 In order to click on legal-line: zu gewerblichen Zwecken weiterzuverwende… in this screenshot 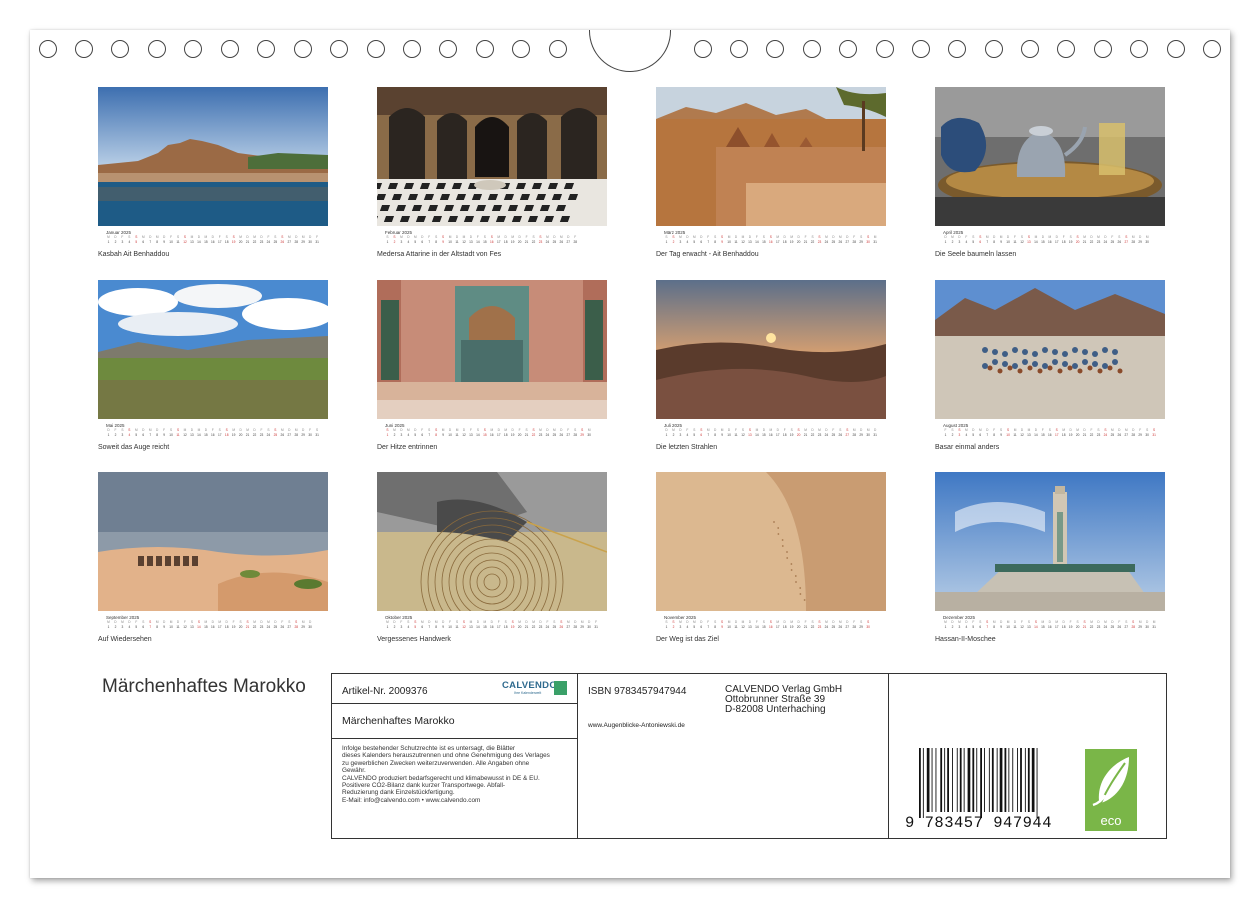, I will do `click(436, 763)`.